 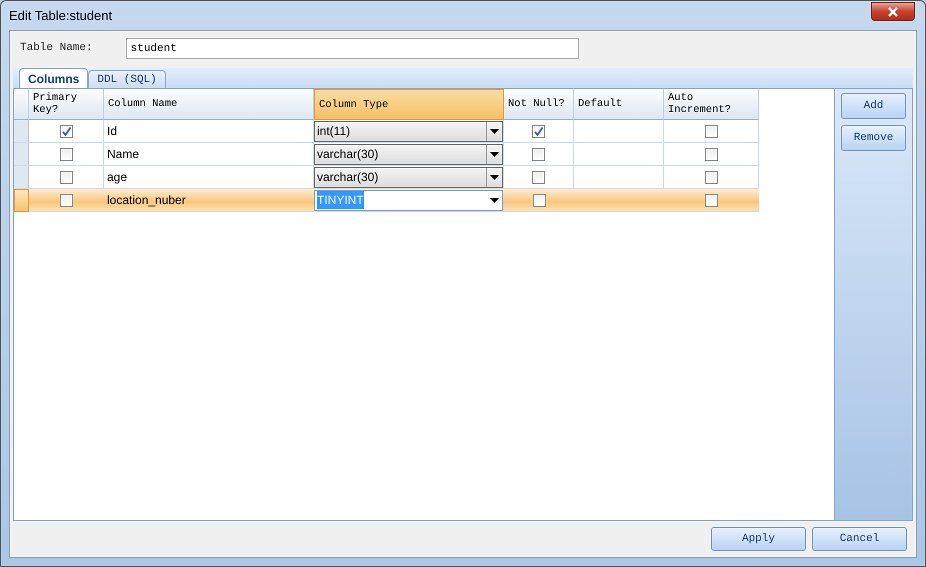 I want to click on table-cell-text: location_nuber, so click(x=146, y=200).